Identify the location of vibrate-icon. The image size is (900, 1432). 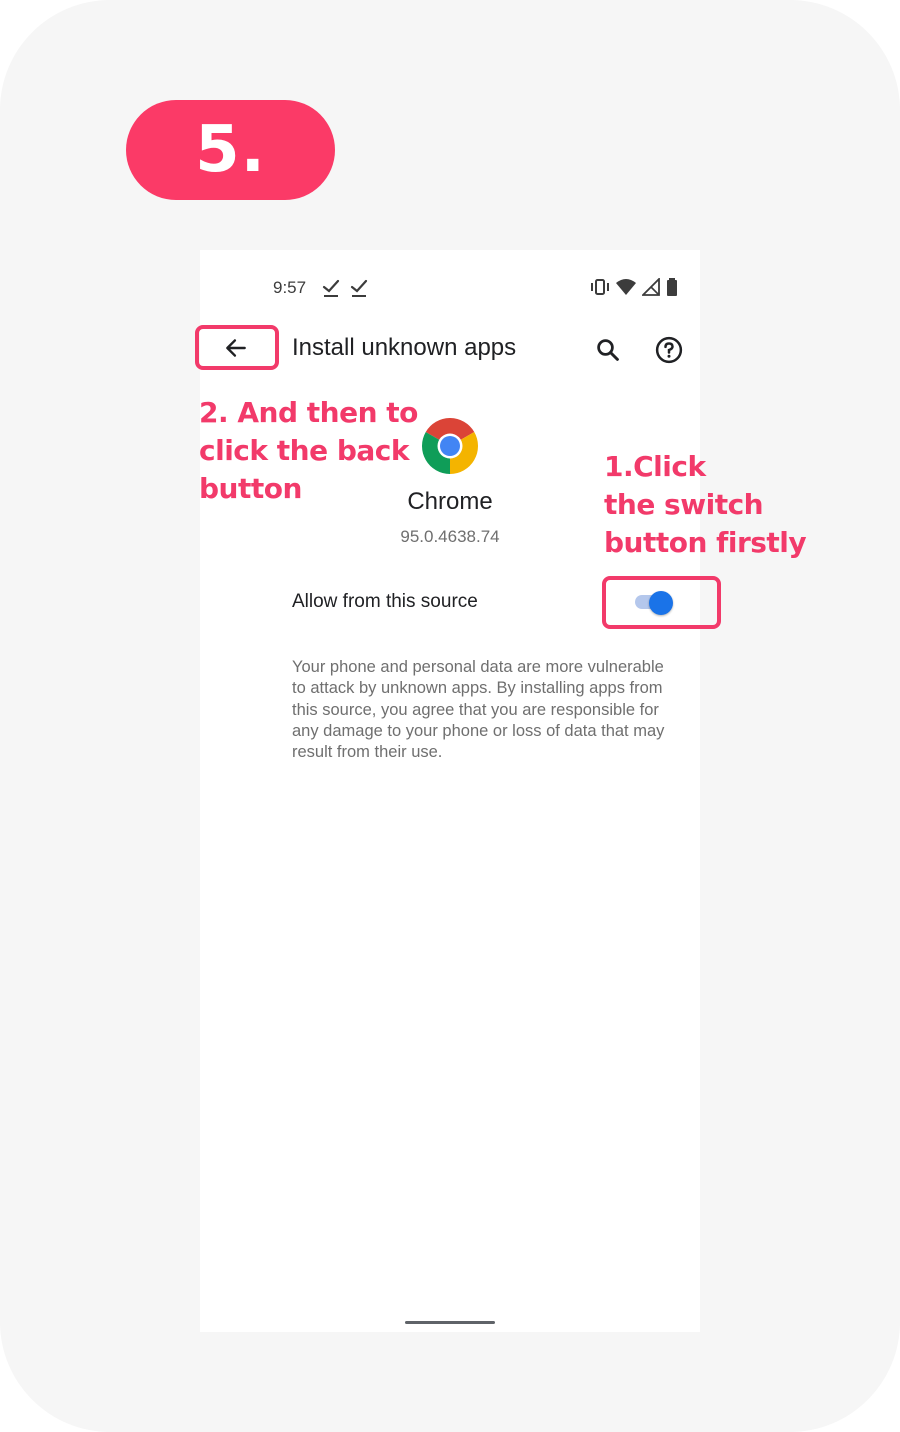
(600, 287).